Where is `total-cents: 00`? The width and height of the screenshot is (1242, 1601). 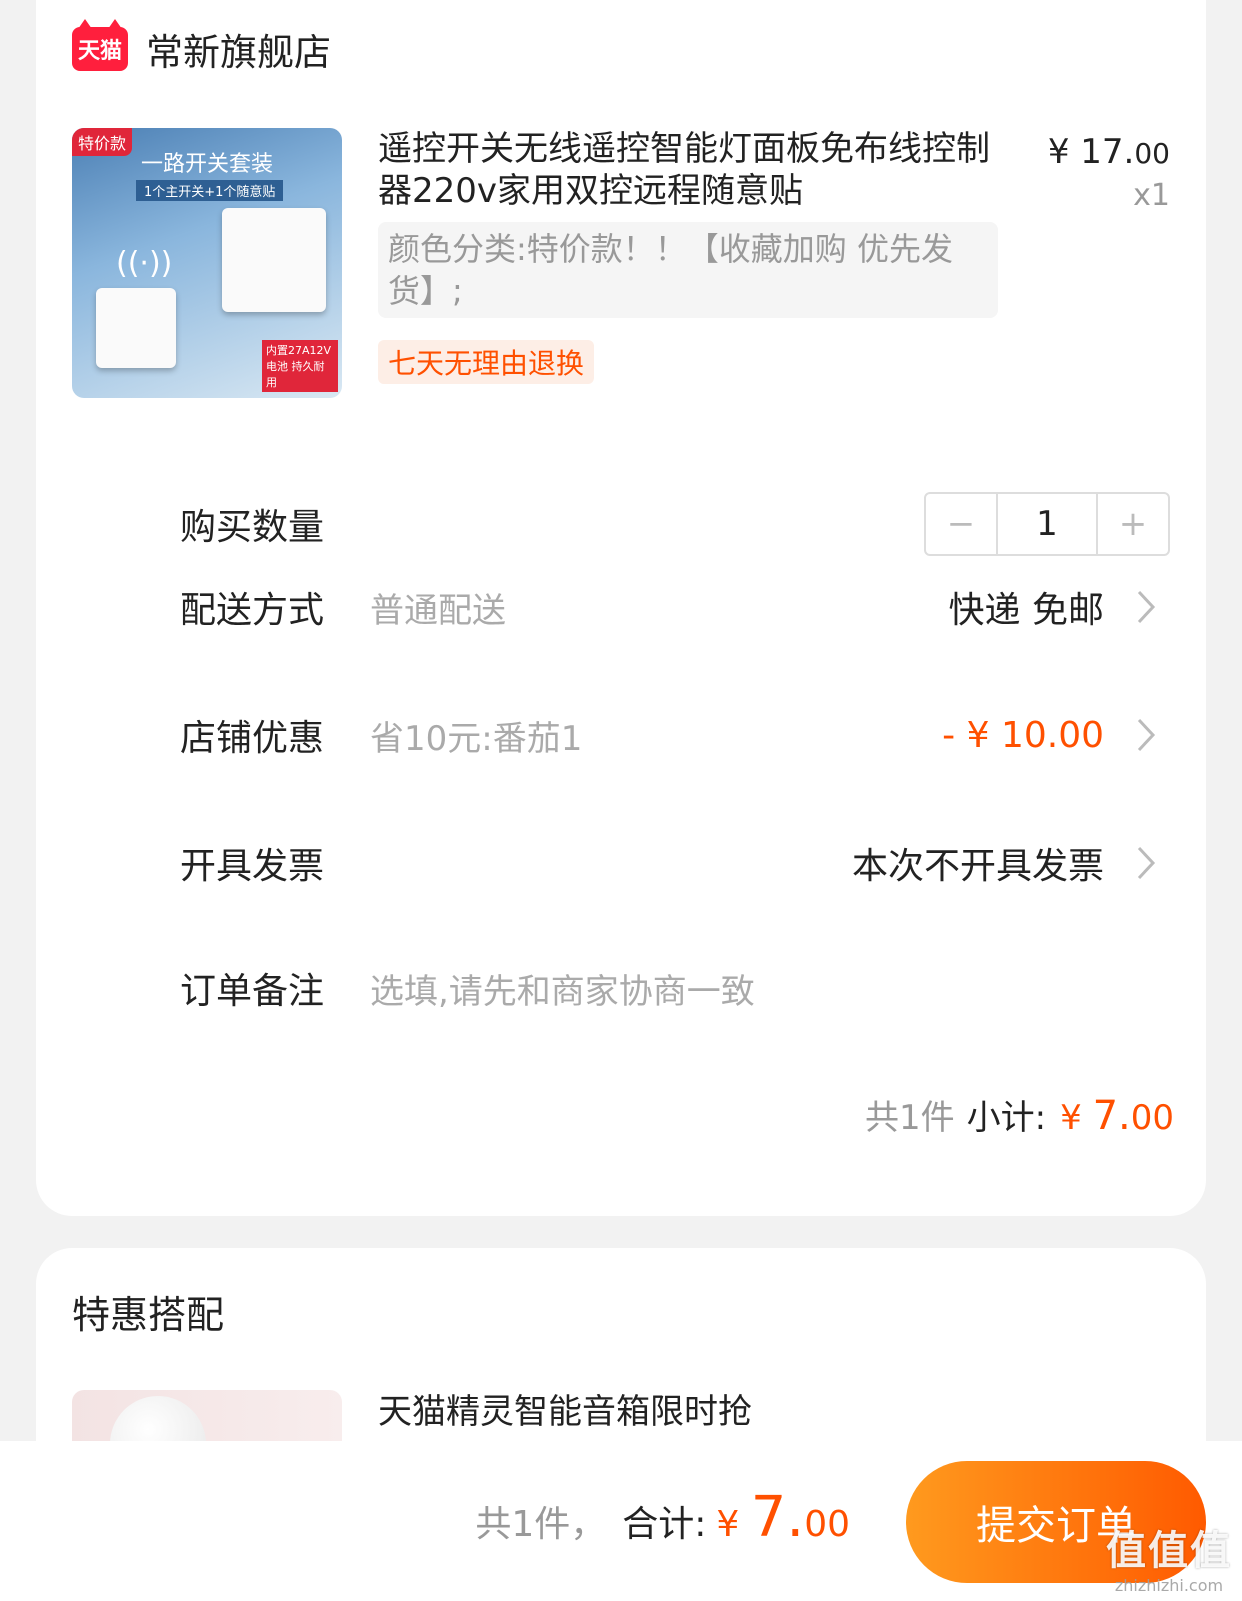
total-cents: 00 is located at coordinates (827, 1524).